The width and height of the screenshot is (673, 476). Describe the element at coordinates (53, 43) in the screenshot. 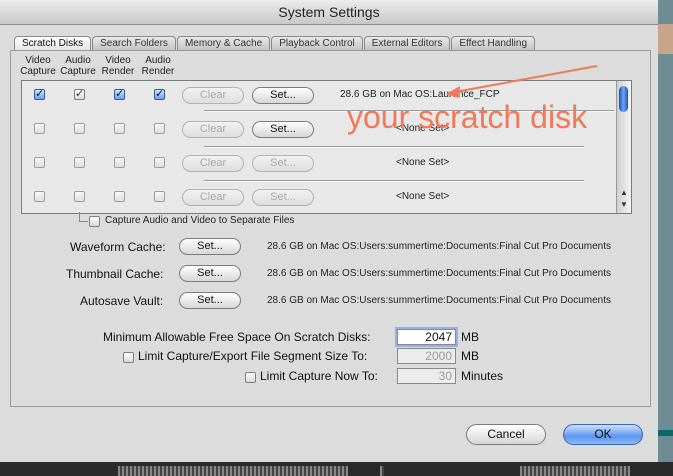

I see `tab-scratch-disks: Scratch Disks` at that location.